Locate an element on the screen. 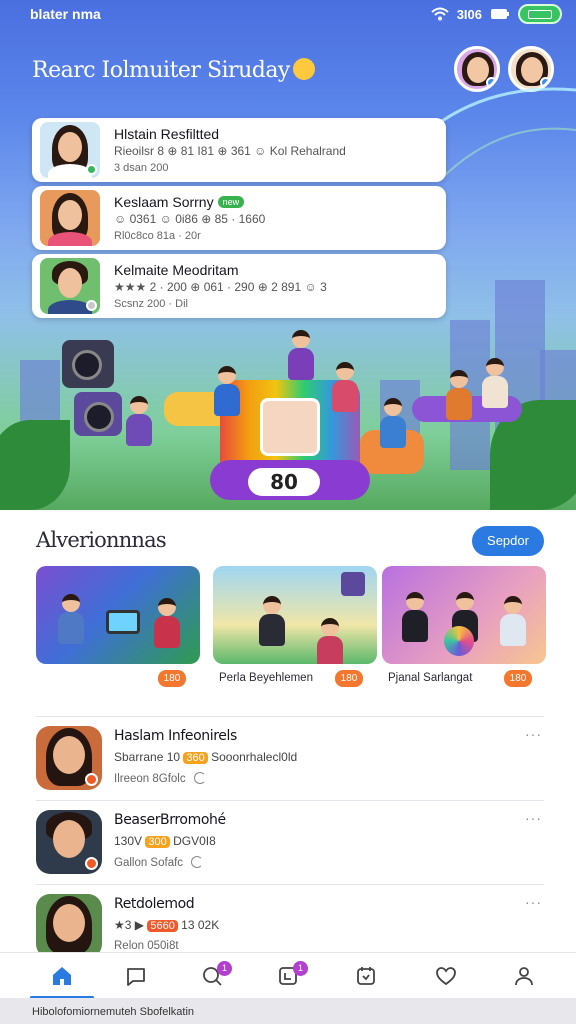 This screenshot has height=1024, width=576. post-name: Retdolemod is located at coordinates (154, 904).